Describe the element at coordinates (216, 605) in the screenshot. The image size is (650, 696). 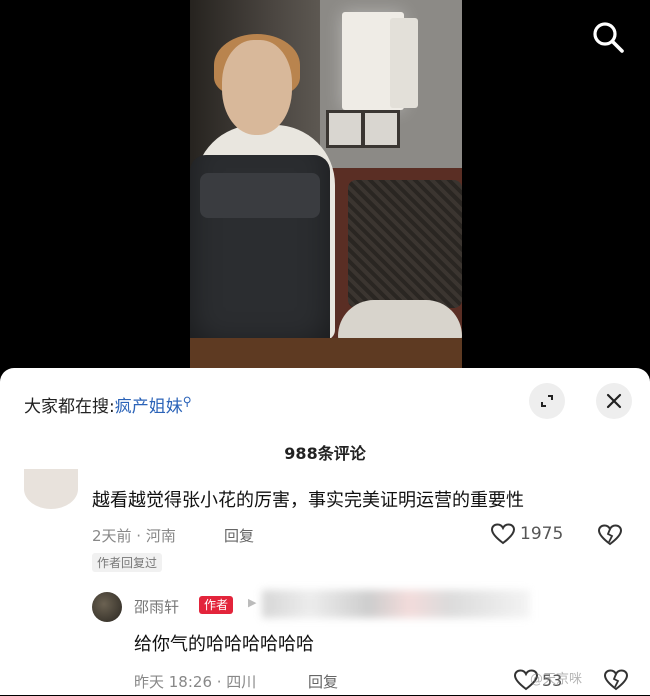
I see `author-tag: 作者` at that location.